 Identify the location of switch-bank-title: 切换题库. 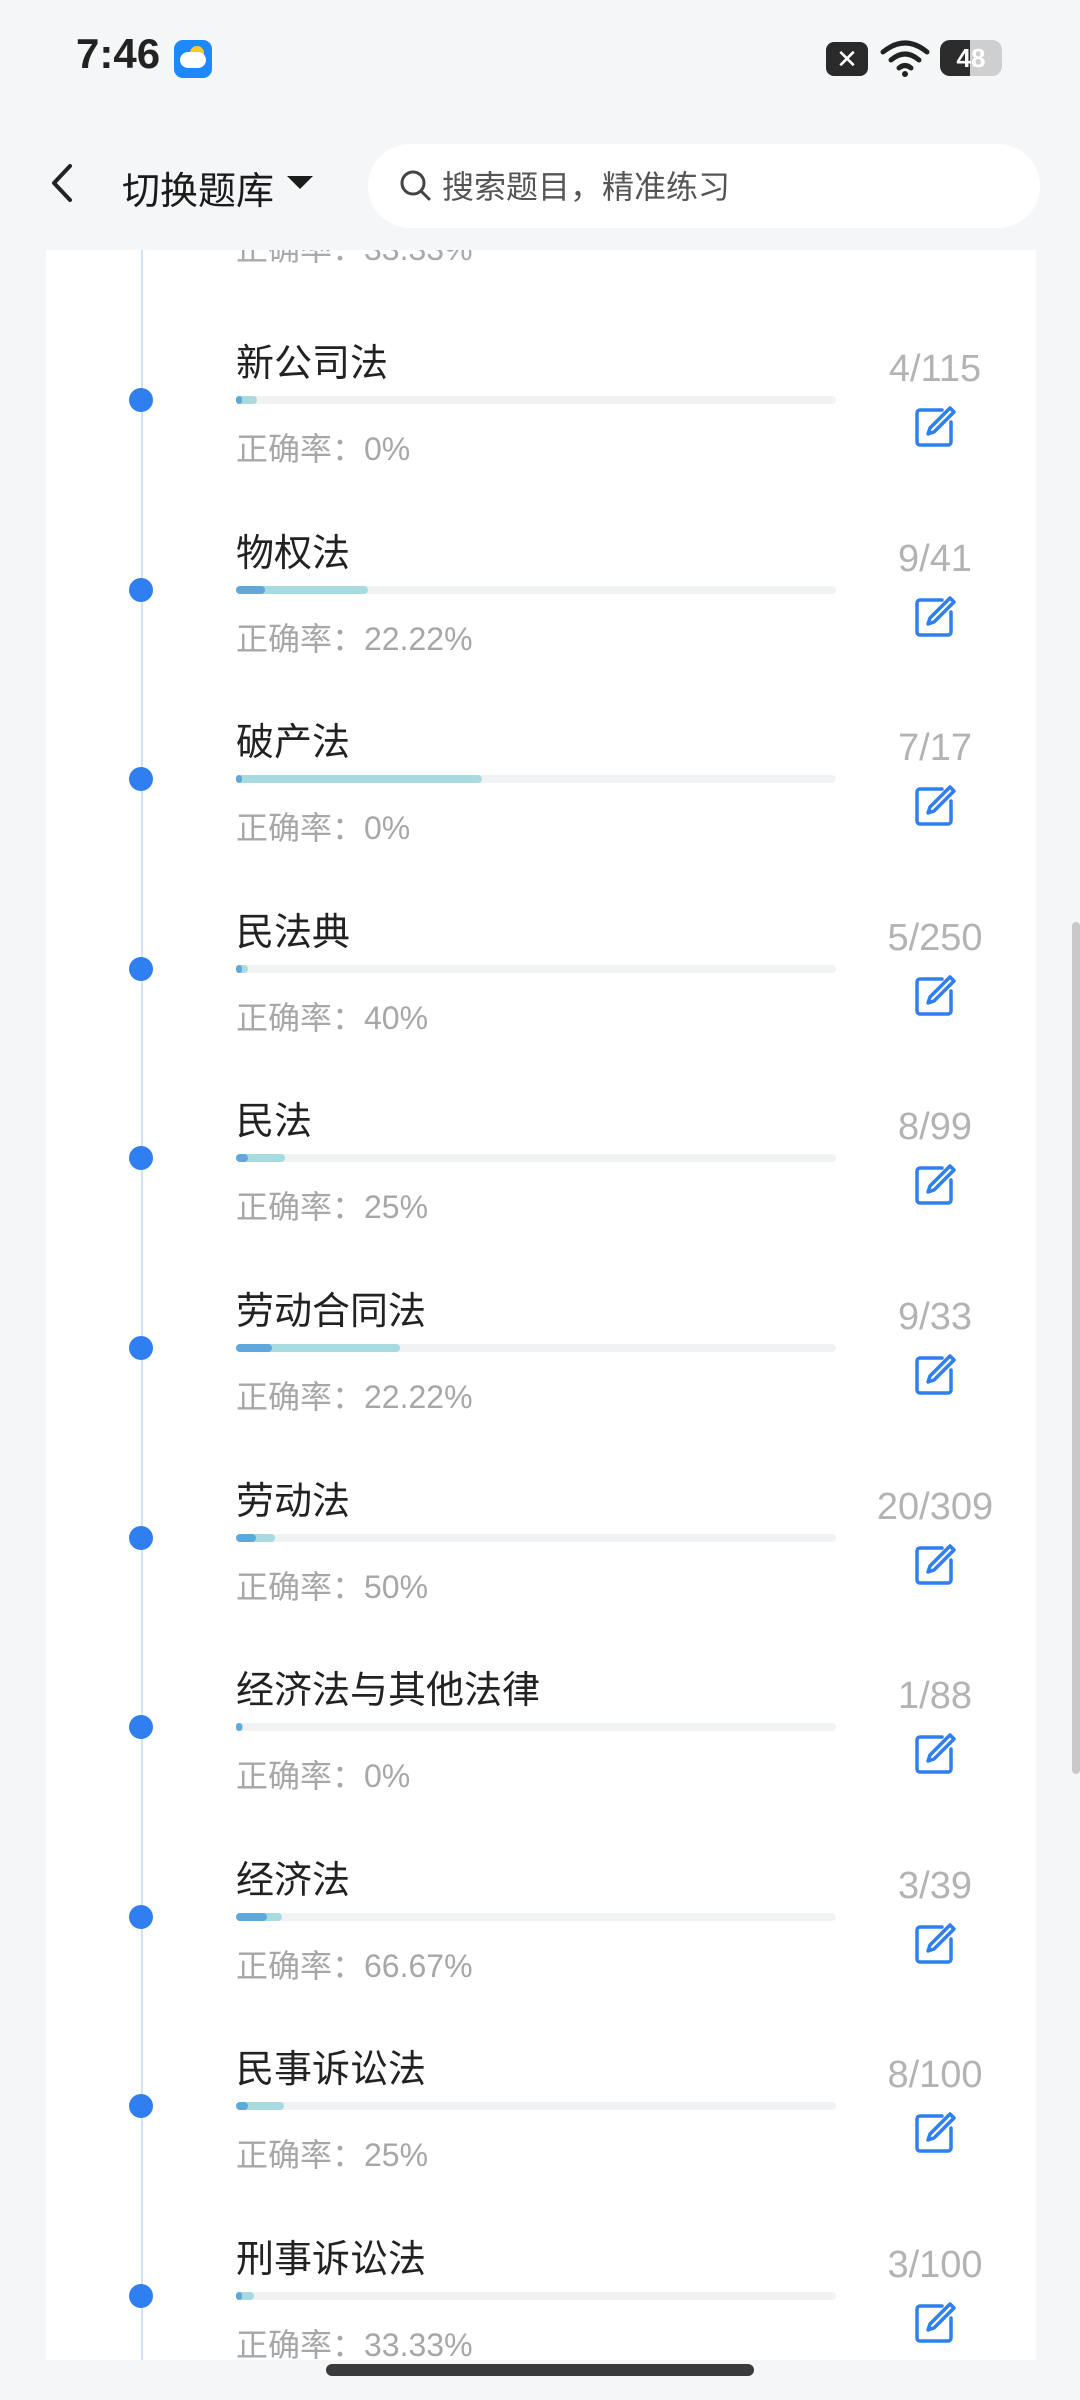
(198, 187).